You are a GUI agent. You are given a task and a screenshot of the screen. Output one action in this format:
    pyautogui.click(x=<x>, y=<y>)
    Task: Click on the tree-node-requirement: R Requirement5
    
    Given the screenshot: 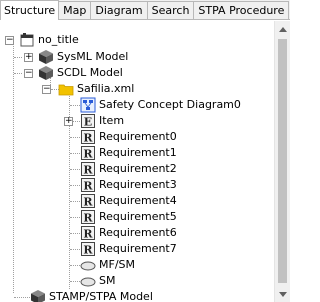 What is the action you would take?
    pyautogui.click(x=88, y=217)
    